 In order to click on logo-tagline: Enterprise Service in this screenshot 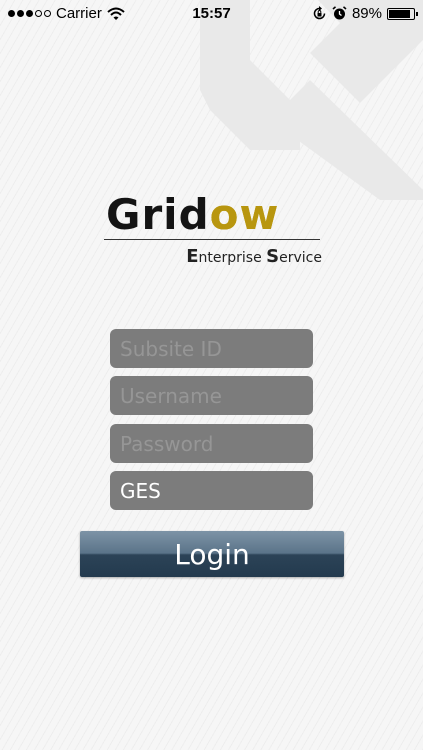, I will do `click(215, 256)`.